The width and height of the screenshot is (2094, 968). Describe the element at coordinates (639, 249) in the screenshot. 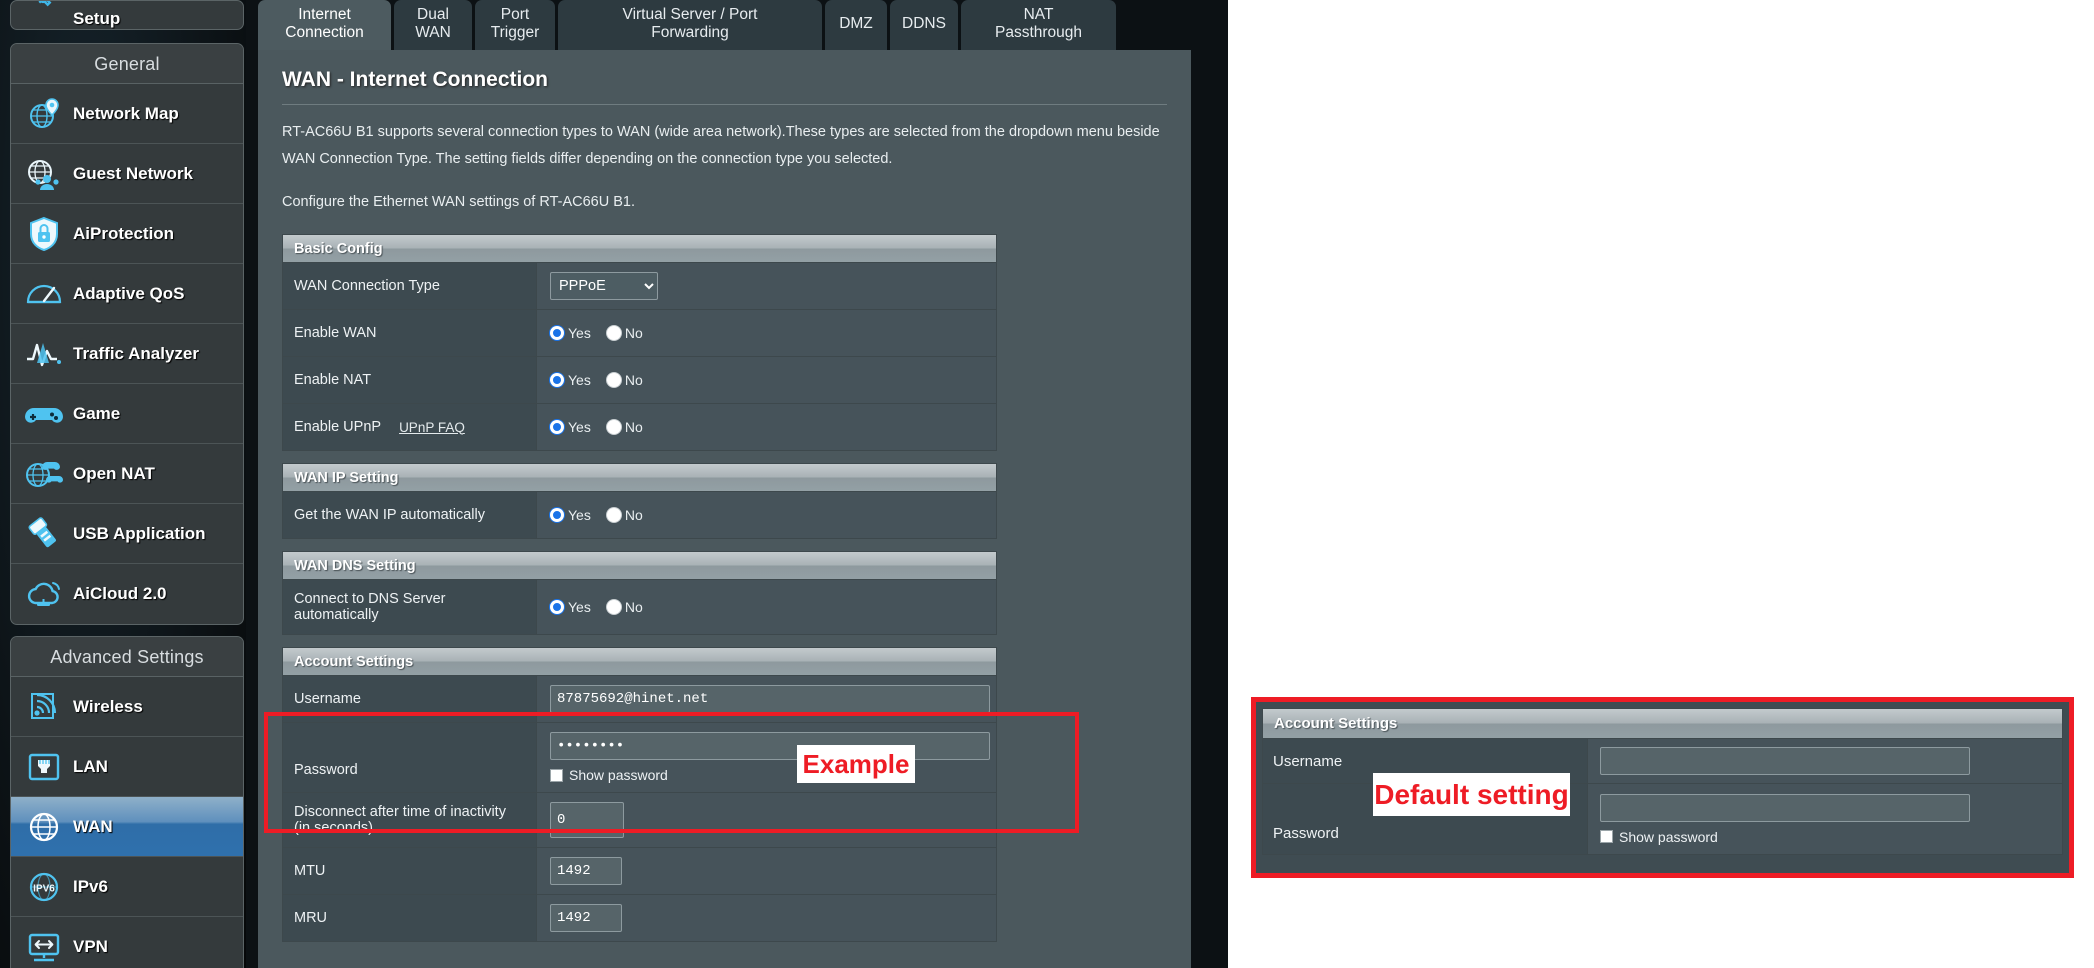

I see `basic-config-header: Basic Config` at that location.